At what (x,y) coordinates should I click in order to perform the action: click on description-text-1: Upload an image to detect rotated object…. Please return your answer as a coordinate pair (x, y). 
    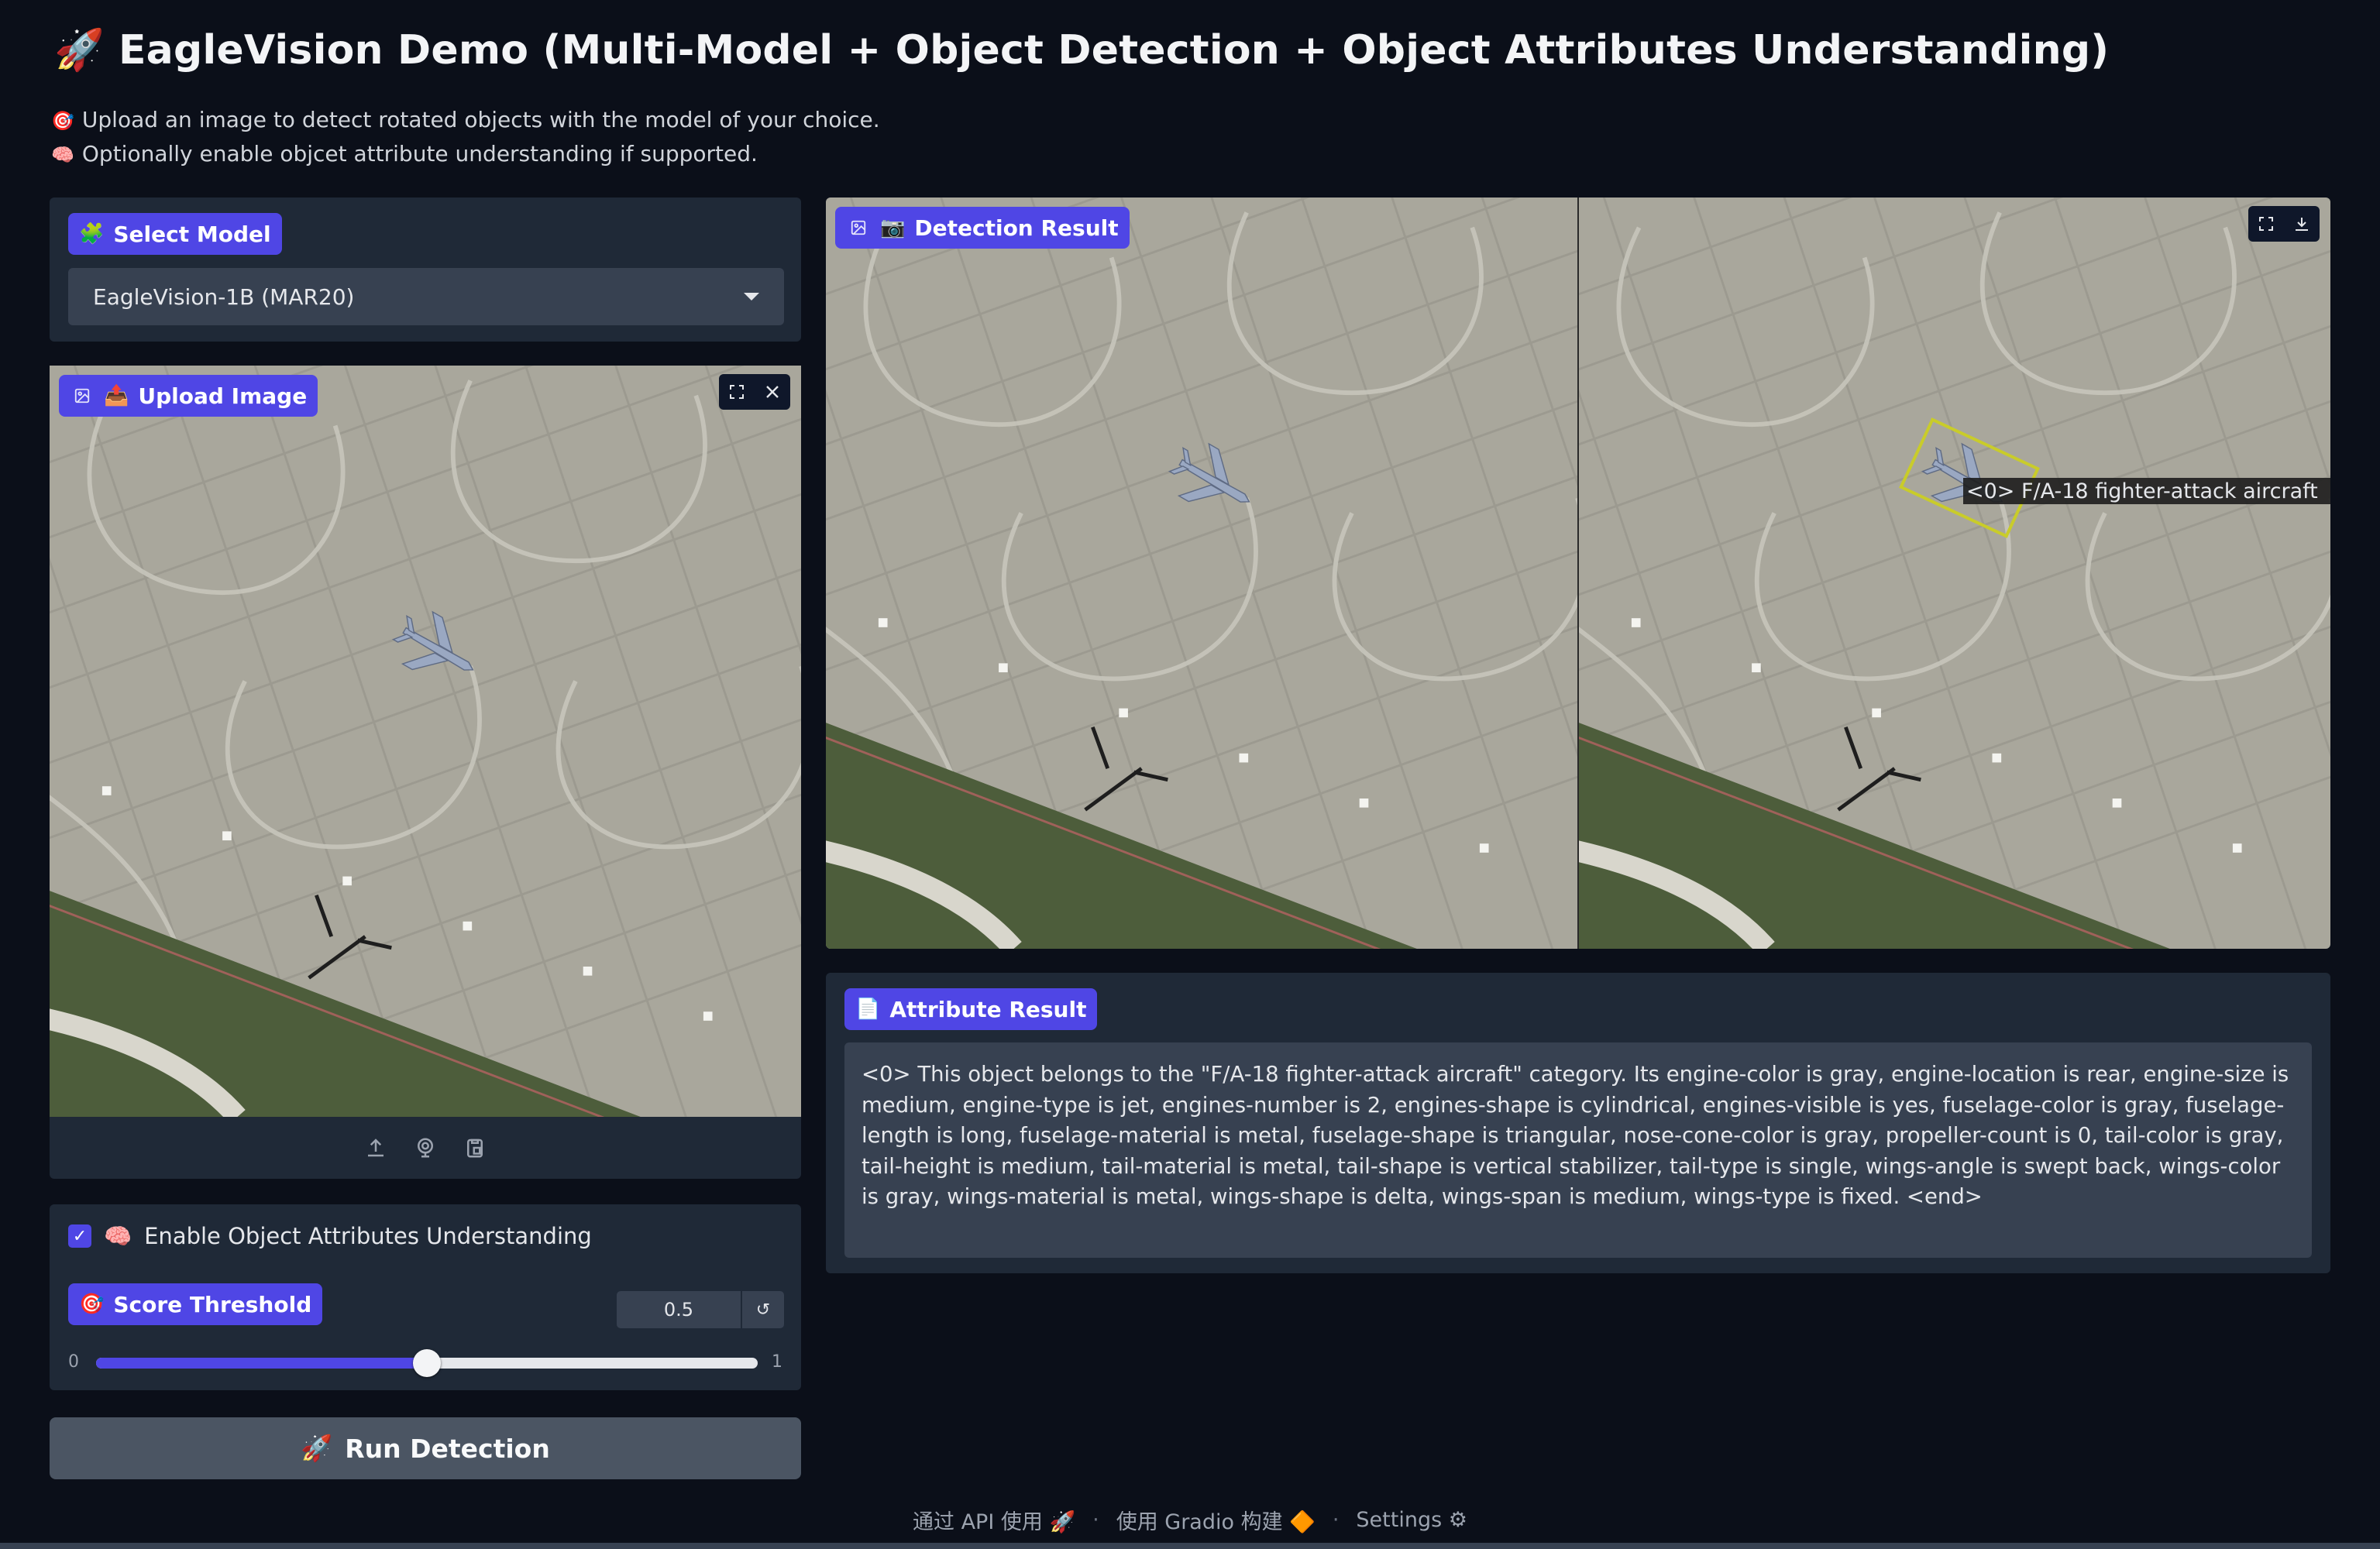
    Looking at the image, I should click on (481, 119).